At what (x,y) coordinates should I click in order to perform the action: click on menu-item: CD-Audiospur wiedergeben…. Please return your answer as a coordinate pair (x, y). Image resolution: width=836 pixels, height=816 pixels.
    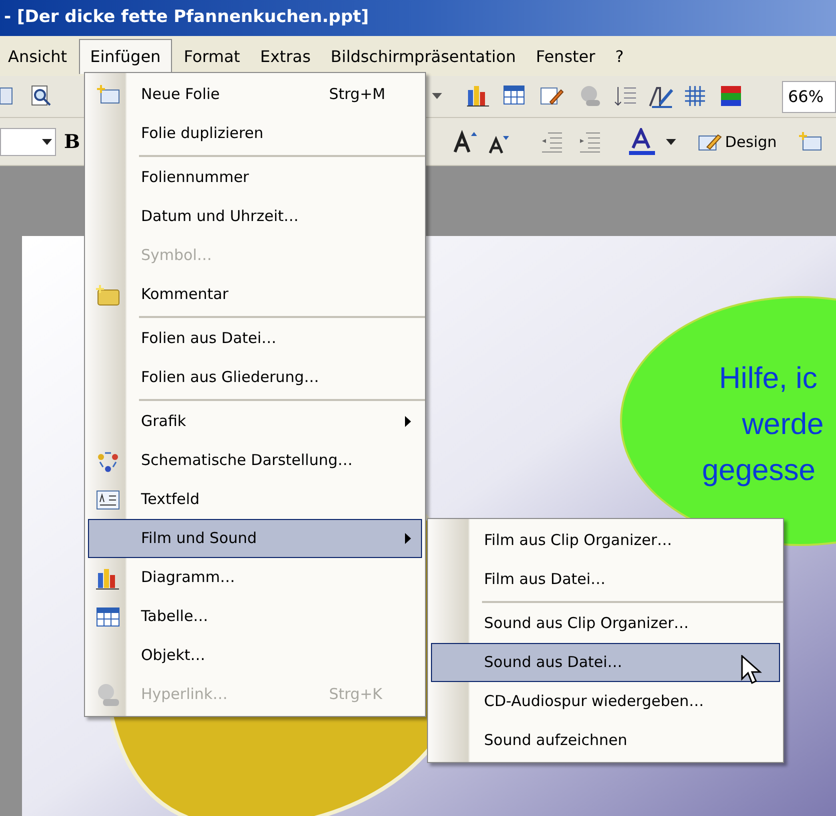
    Looking at the image, I should click on (605, 701).